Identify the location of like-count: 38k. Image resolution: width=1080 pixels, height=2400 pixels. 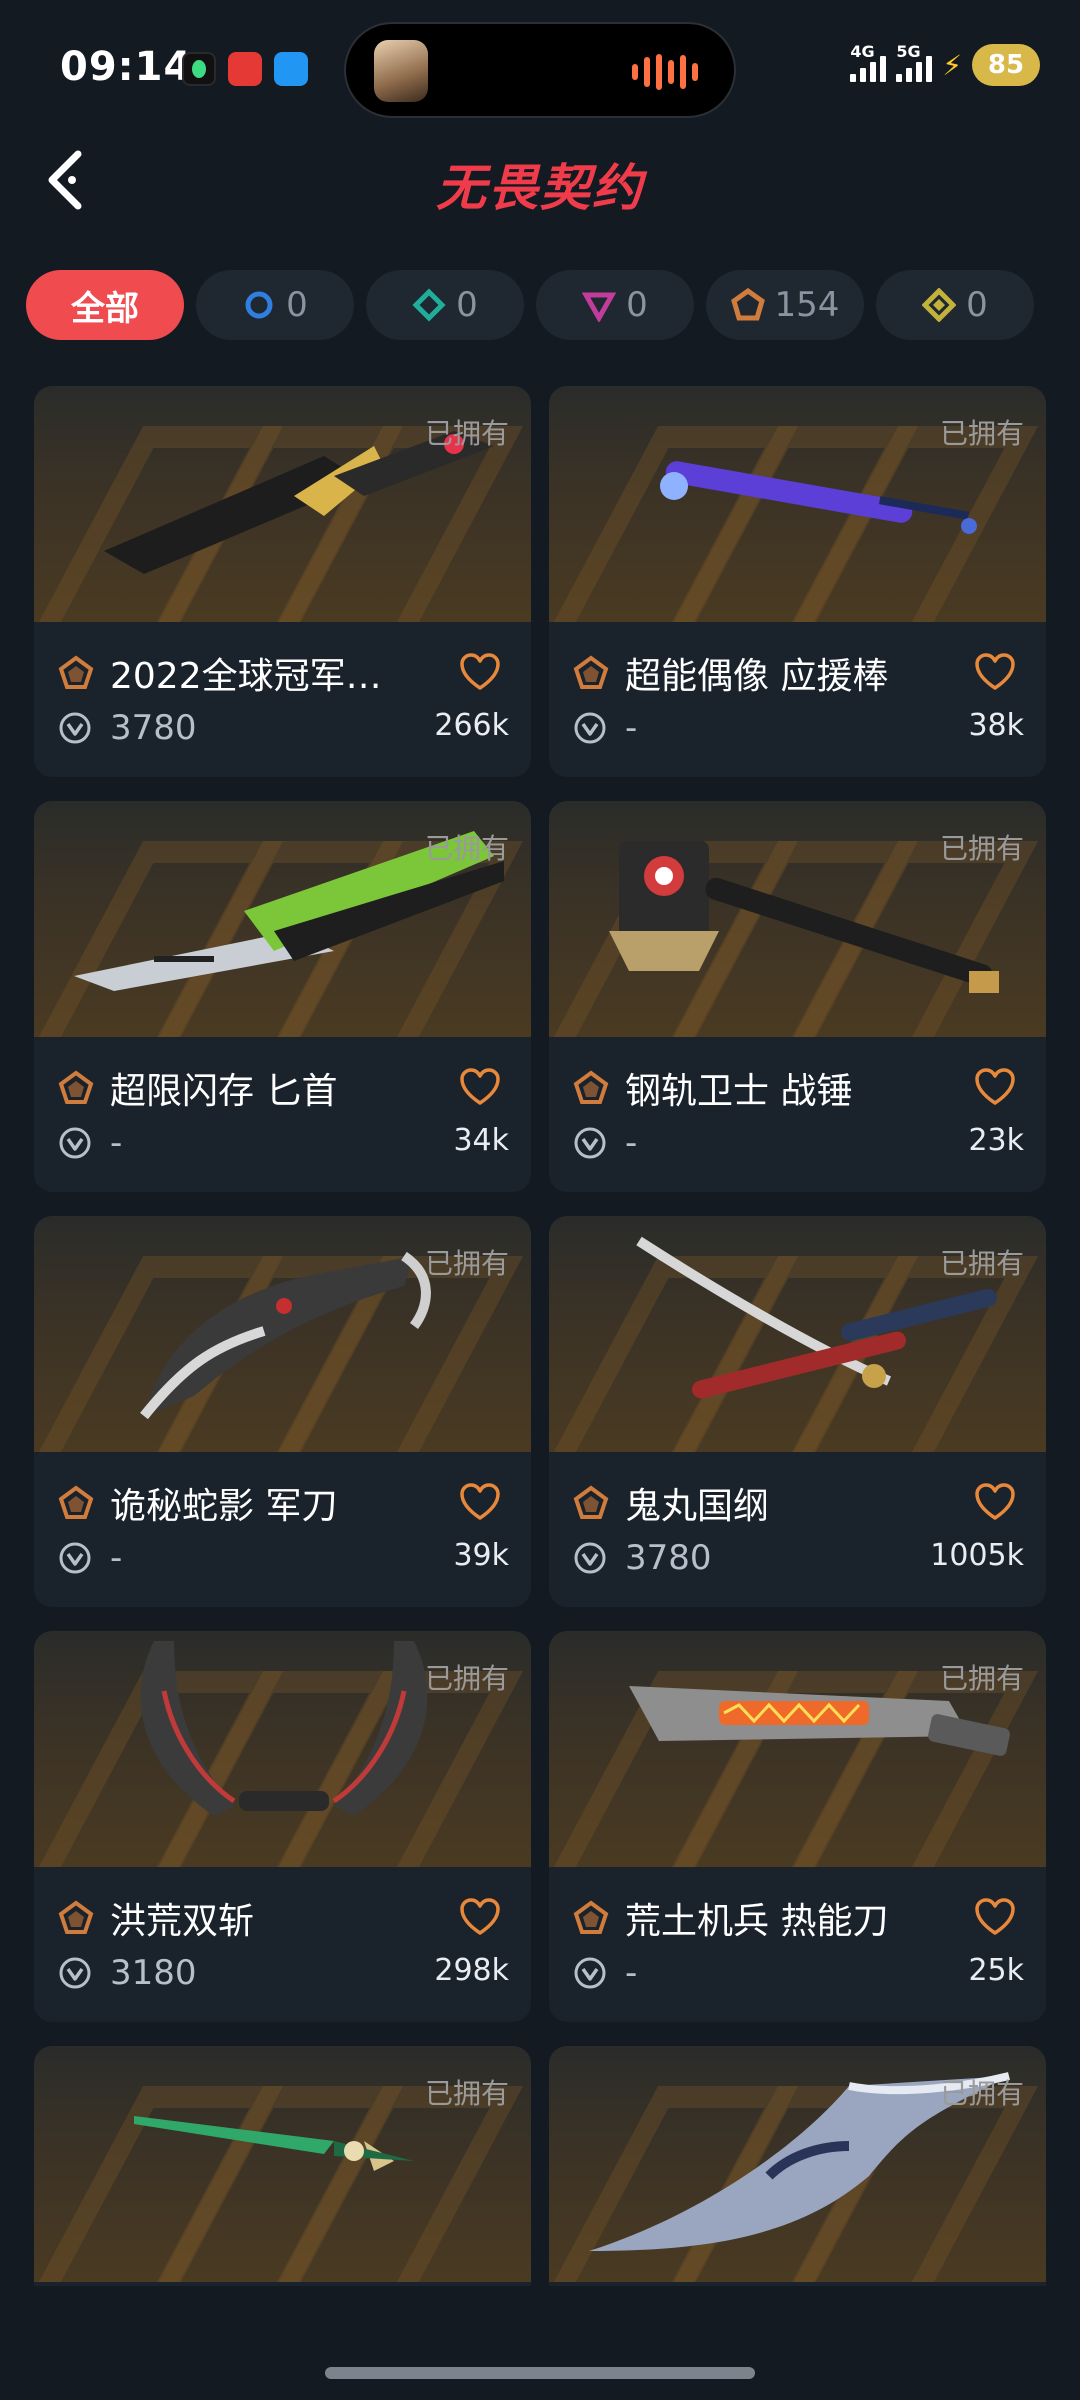
(996, 725).